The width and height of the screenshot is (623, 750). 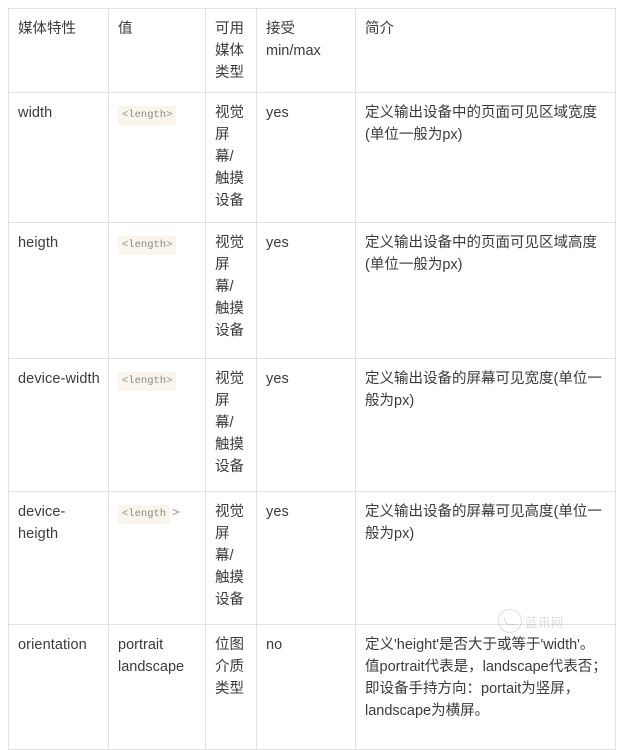 I want to click on cell-description: 定义输出设备的屏幕可见高度(单位一般为px), so click(x=485, y=558).